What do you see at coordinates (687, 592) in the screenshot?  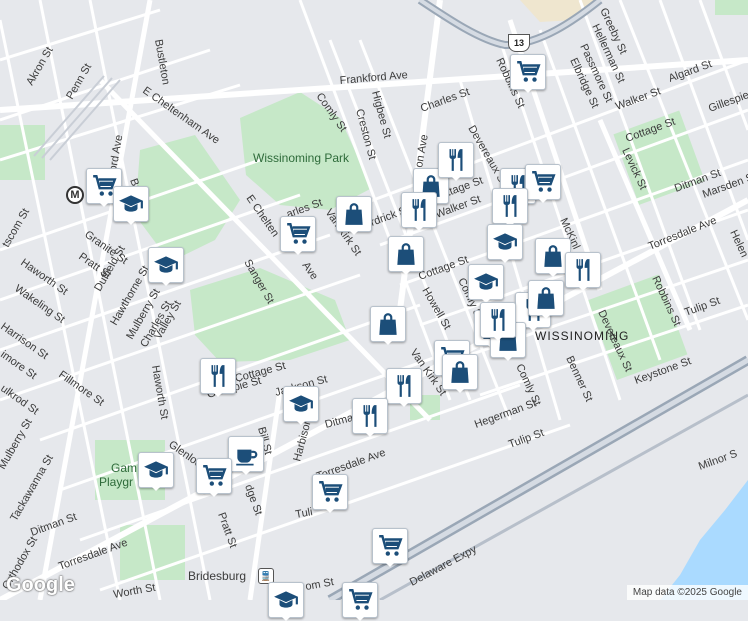 I see `map-attribution: Map data ©2025 Google` at bounding box center [687, 592].